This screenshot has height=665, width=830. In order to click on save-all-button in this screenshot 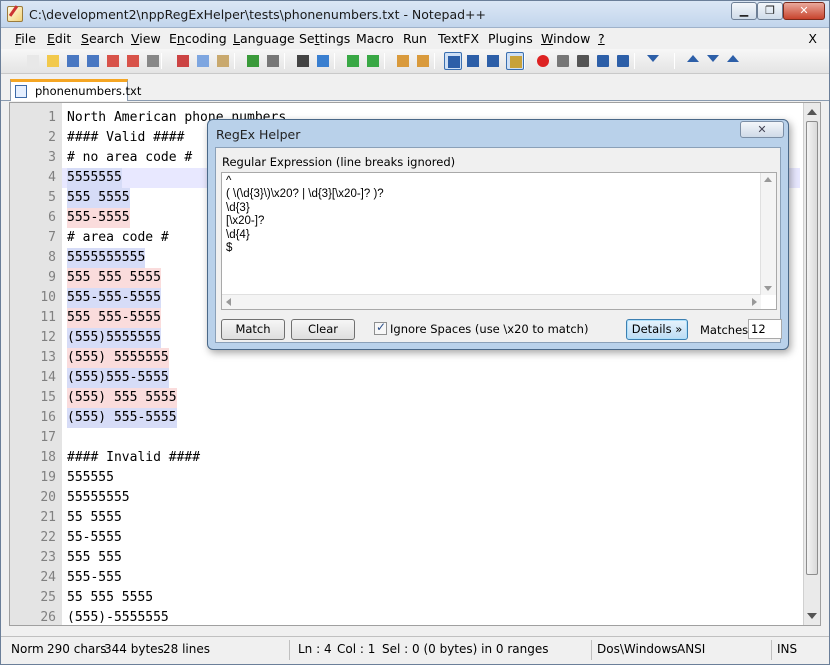, I will do `click(93, 61)`.